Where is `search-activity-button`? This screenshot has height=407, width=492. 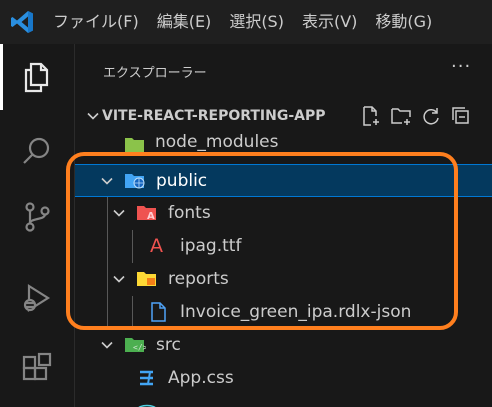 search-activity-button is located at coordinates (37, 151).